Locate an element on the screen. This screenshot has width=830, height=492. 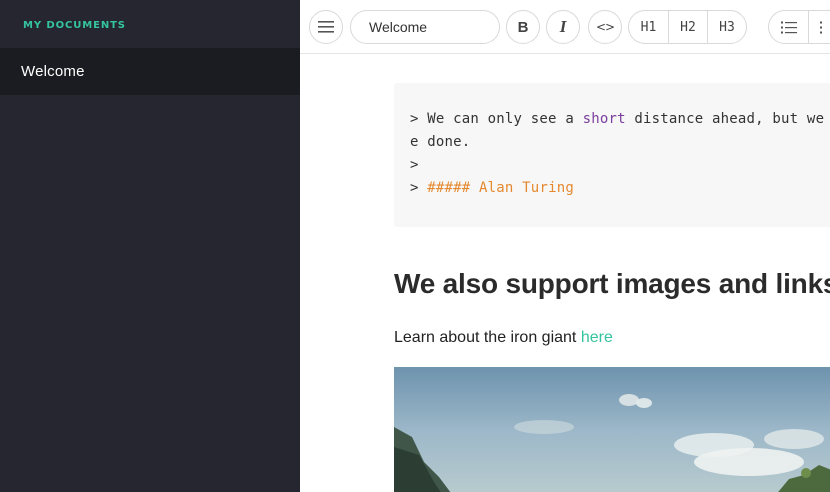
sidebar-heading: MY DOCUMENTS is located at coordinates (74, 25).